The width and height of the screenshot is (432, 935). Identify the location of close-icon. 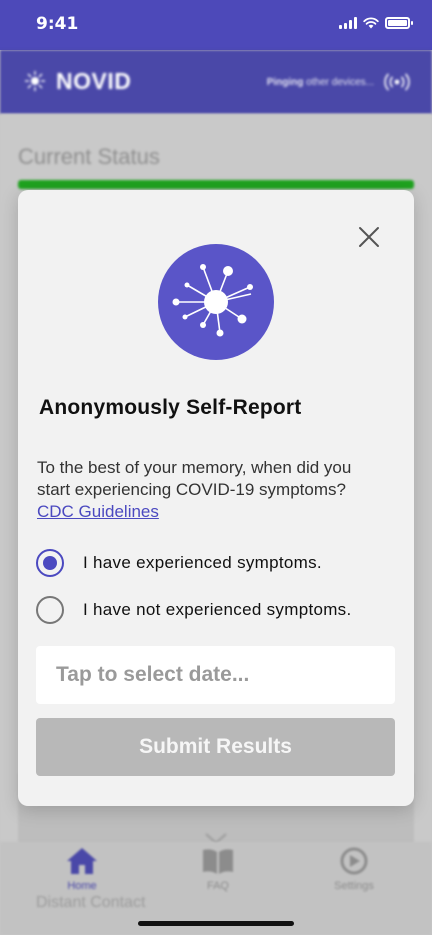
(369, 237).